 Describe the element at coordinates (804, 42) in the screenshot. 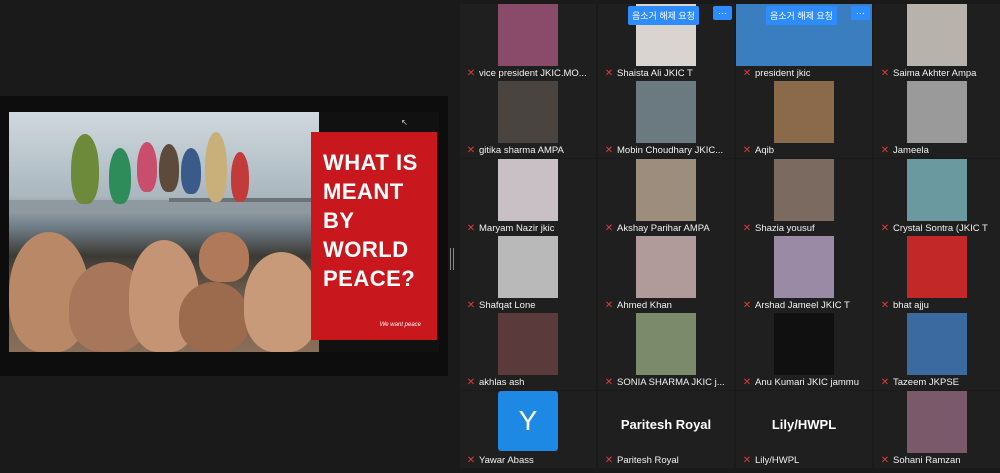

I see `participant-tile: ✕ president jkic 음소거 해제 요청 ···` at that location.